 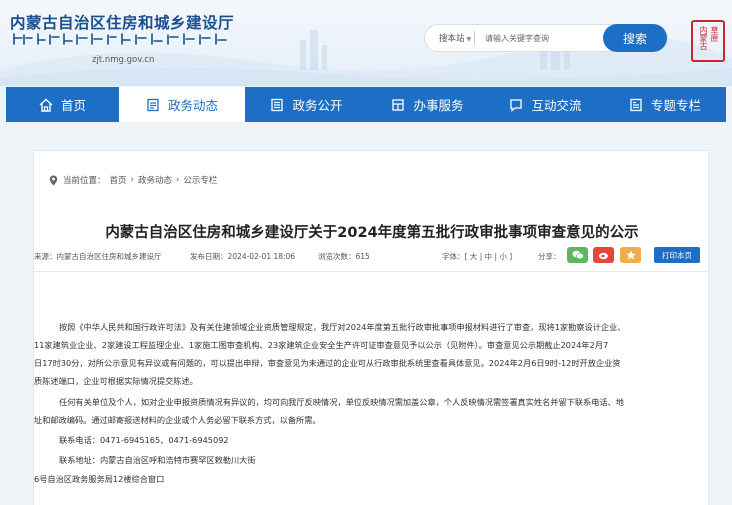 What do you see at coordinates (116, 381) in the screenshot?
I see `body-line: 质陈述端口，企业可根据实际情况提交陈述。` at bounding box center [116, 381].